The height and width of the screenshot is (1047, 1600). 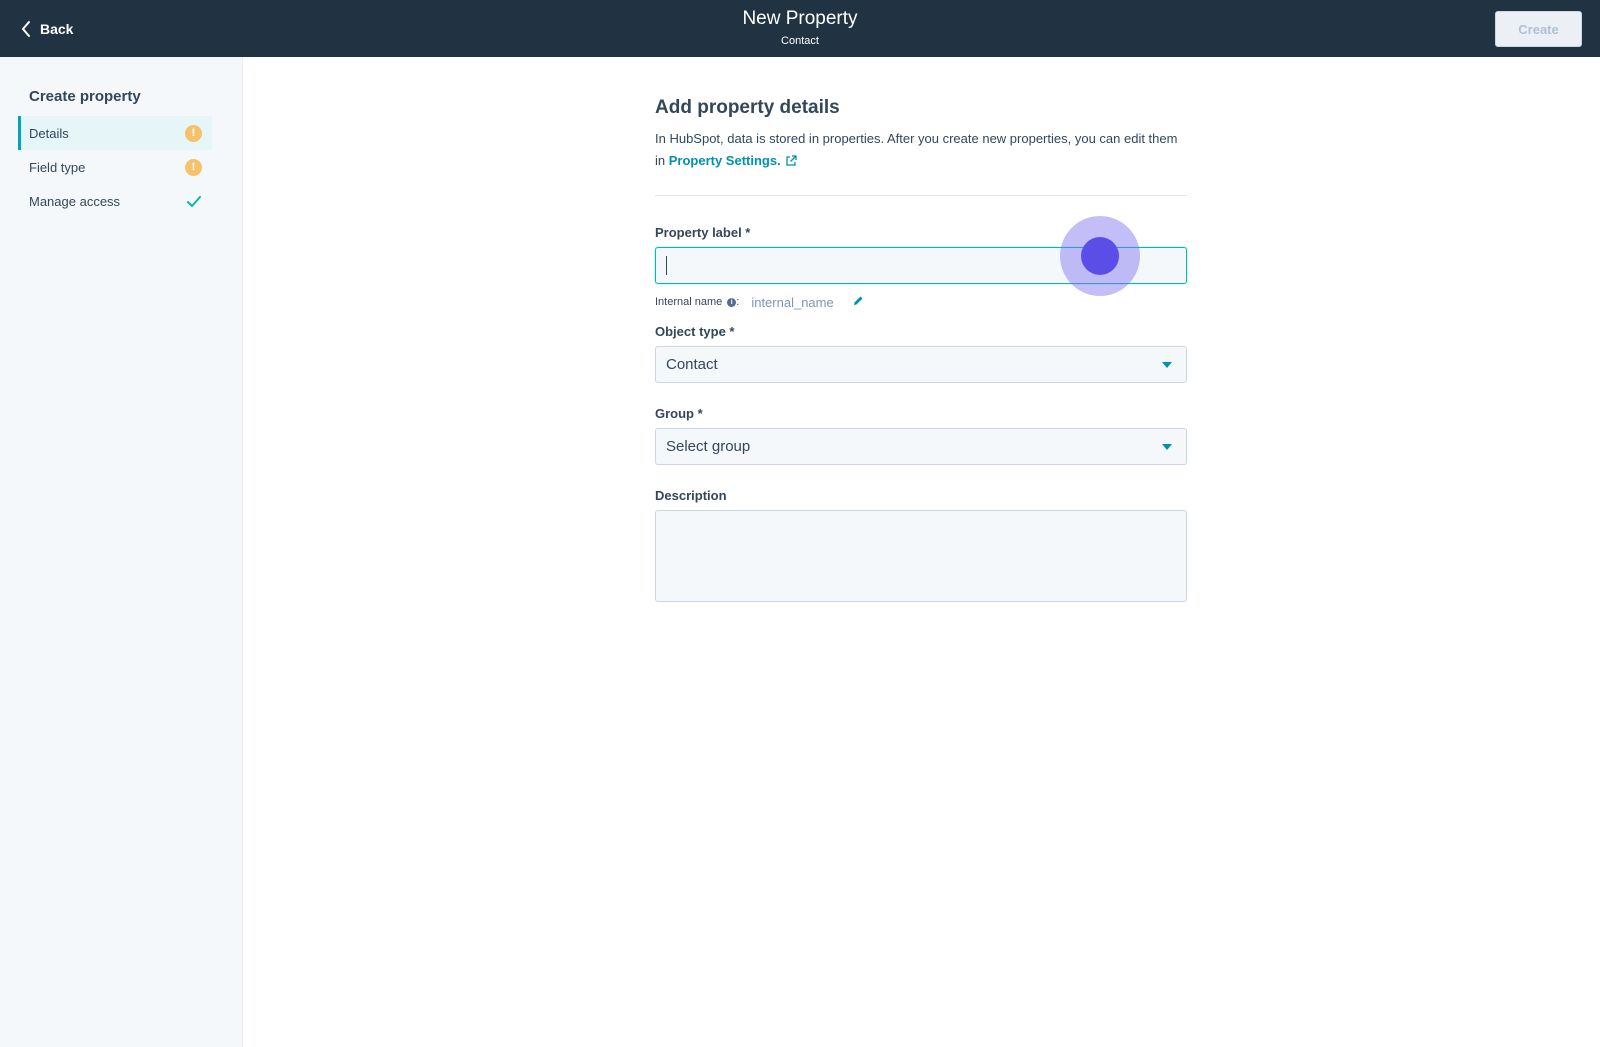 I want to click on divider, so click(x=921, y=195).